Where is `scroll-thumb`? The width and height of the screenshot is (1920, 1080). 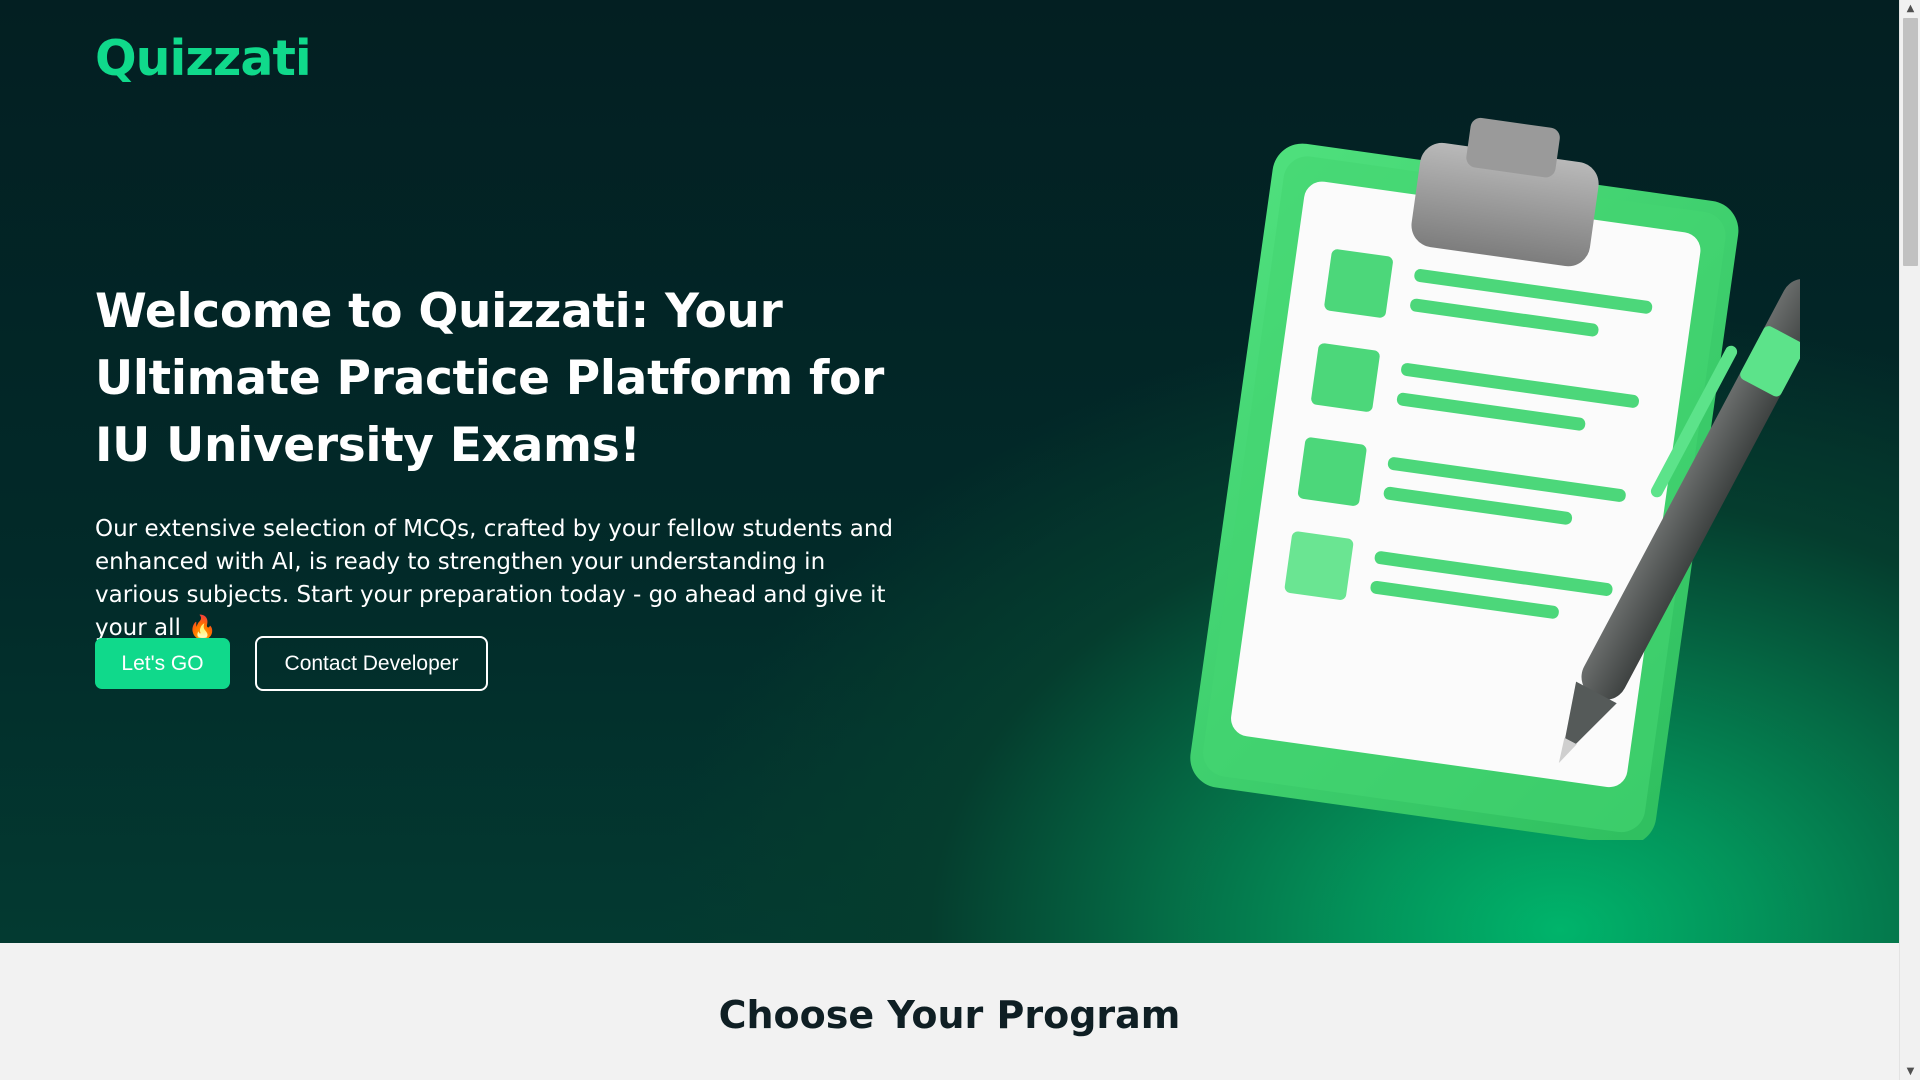
scroll-thumb is located at coordinates (1910, 142).